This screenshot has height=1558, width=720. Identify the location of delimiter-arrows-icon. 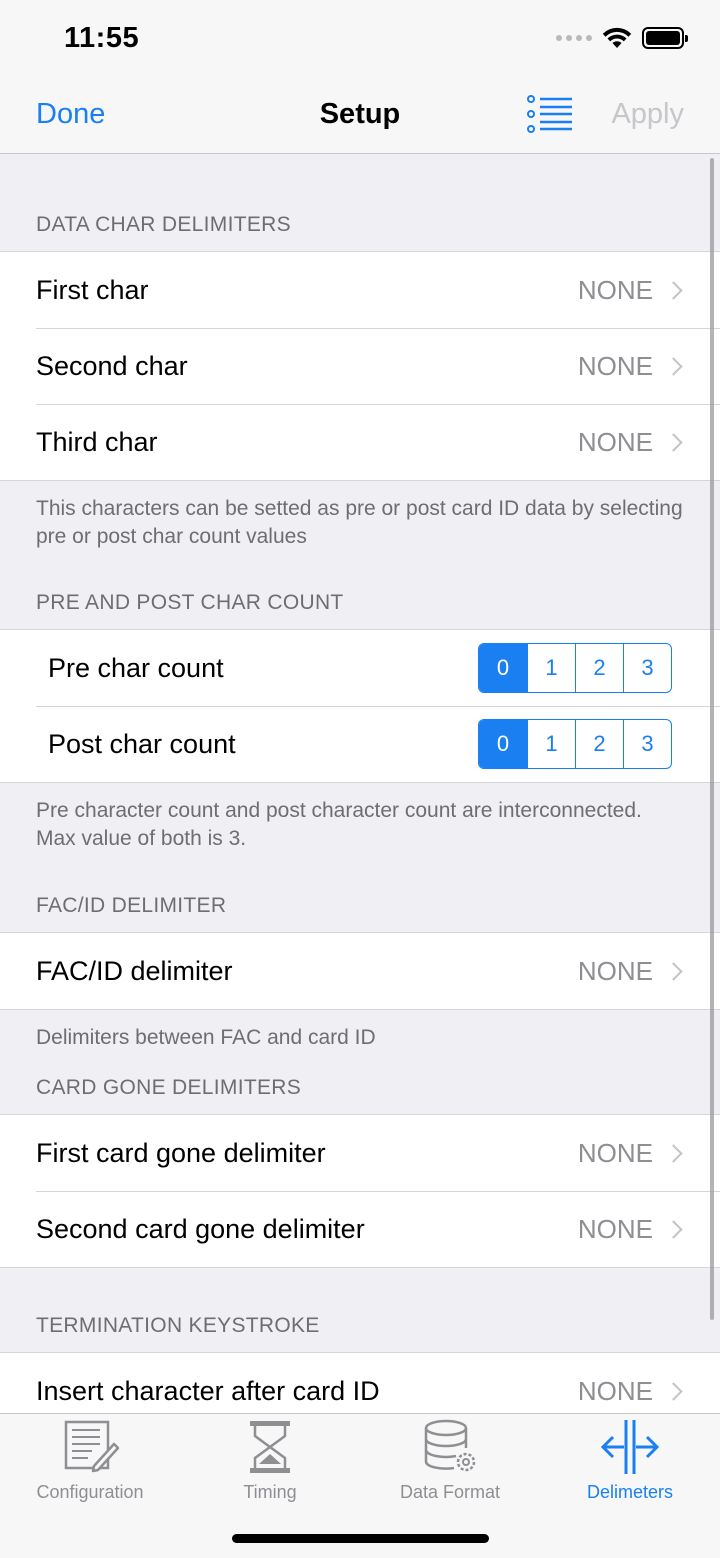
(630, 1447).